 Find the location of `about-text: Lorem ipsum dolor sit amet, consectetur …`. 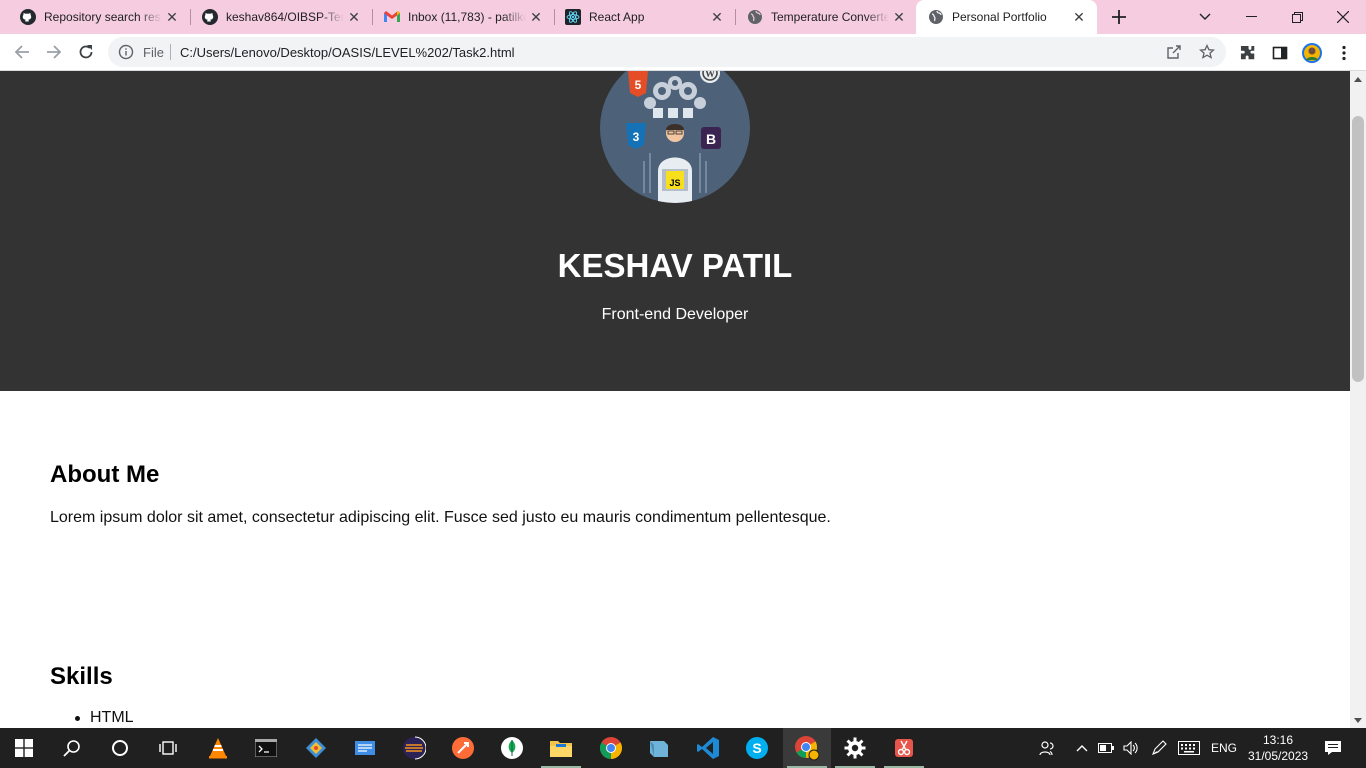

about-text: Lorem ipsum dolor sit amet, consectetur … is located at coordinates (440, 517).